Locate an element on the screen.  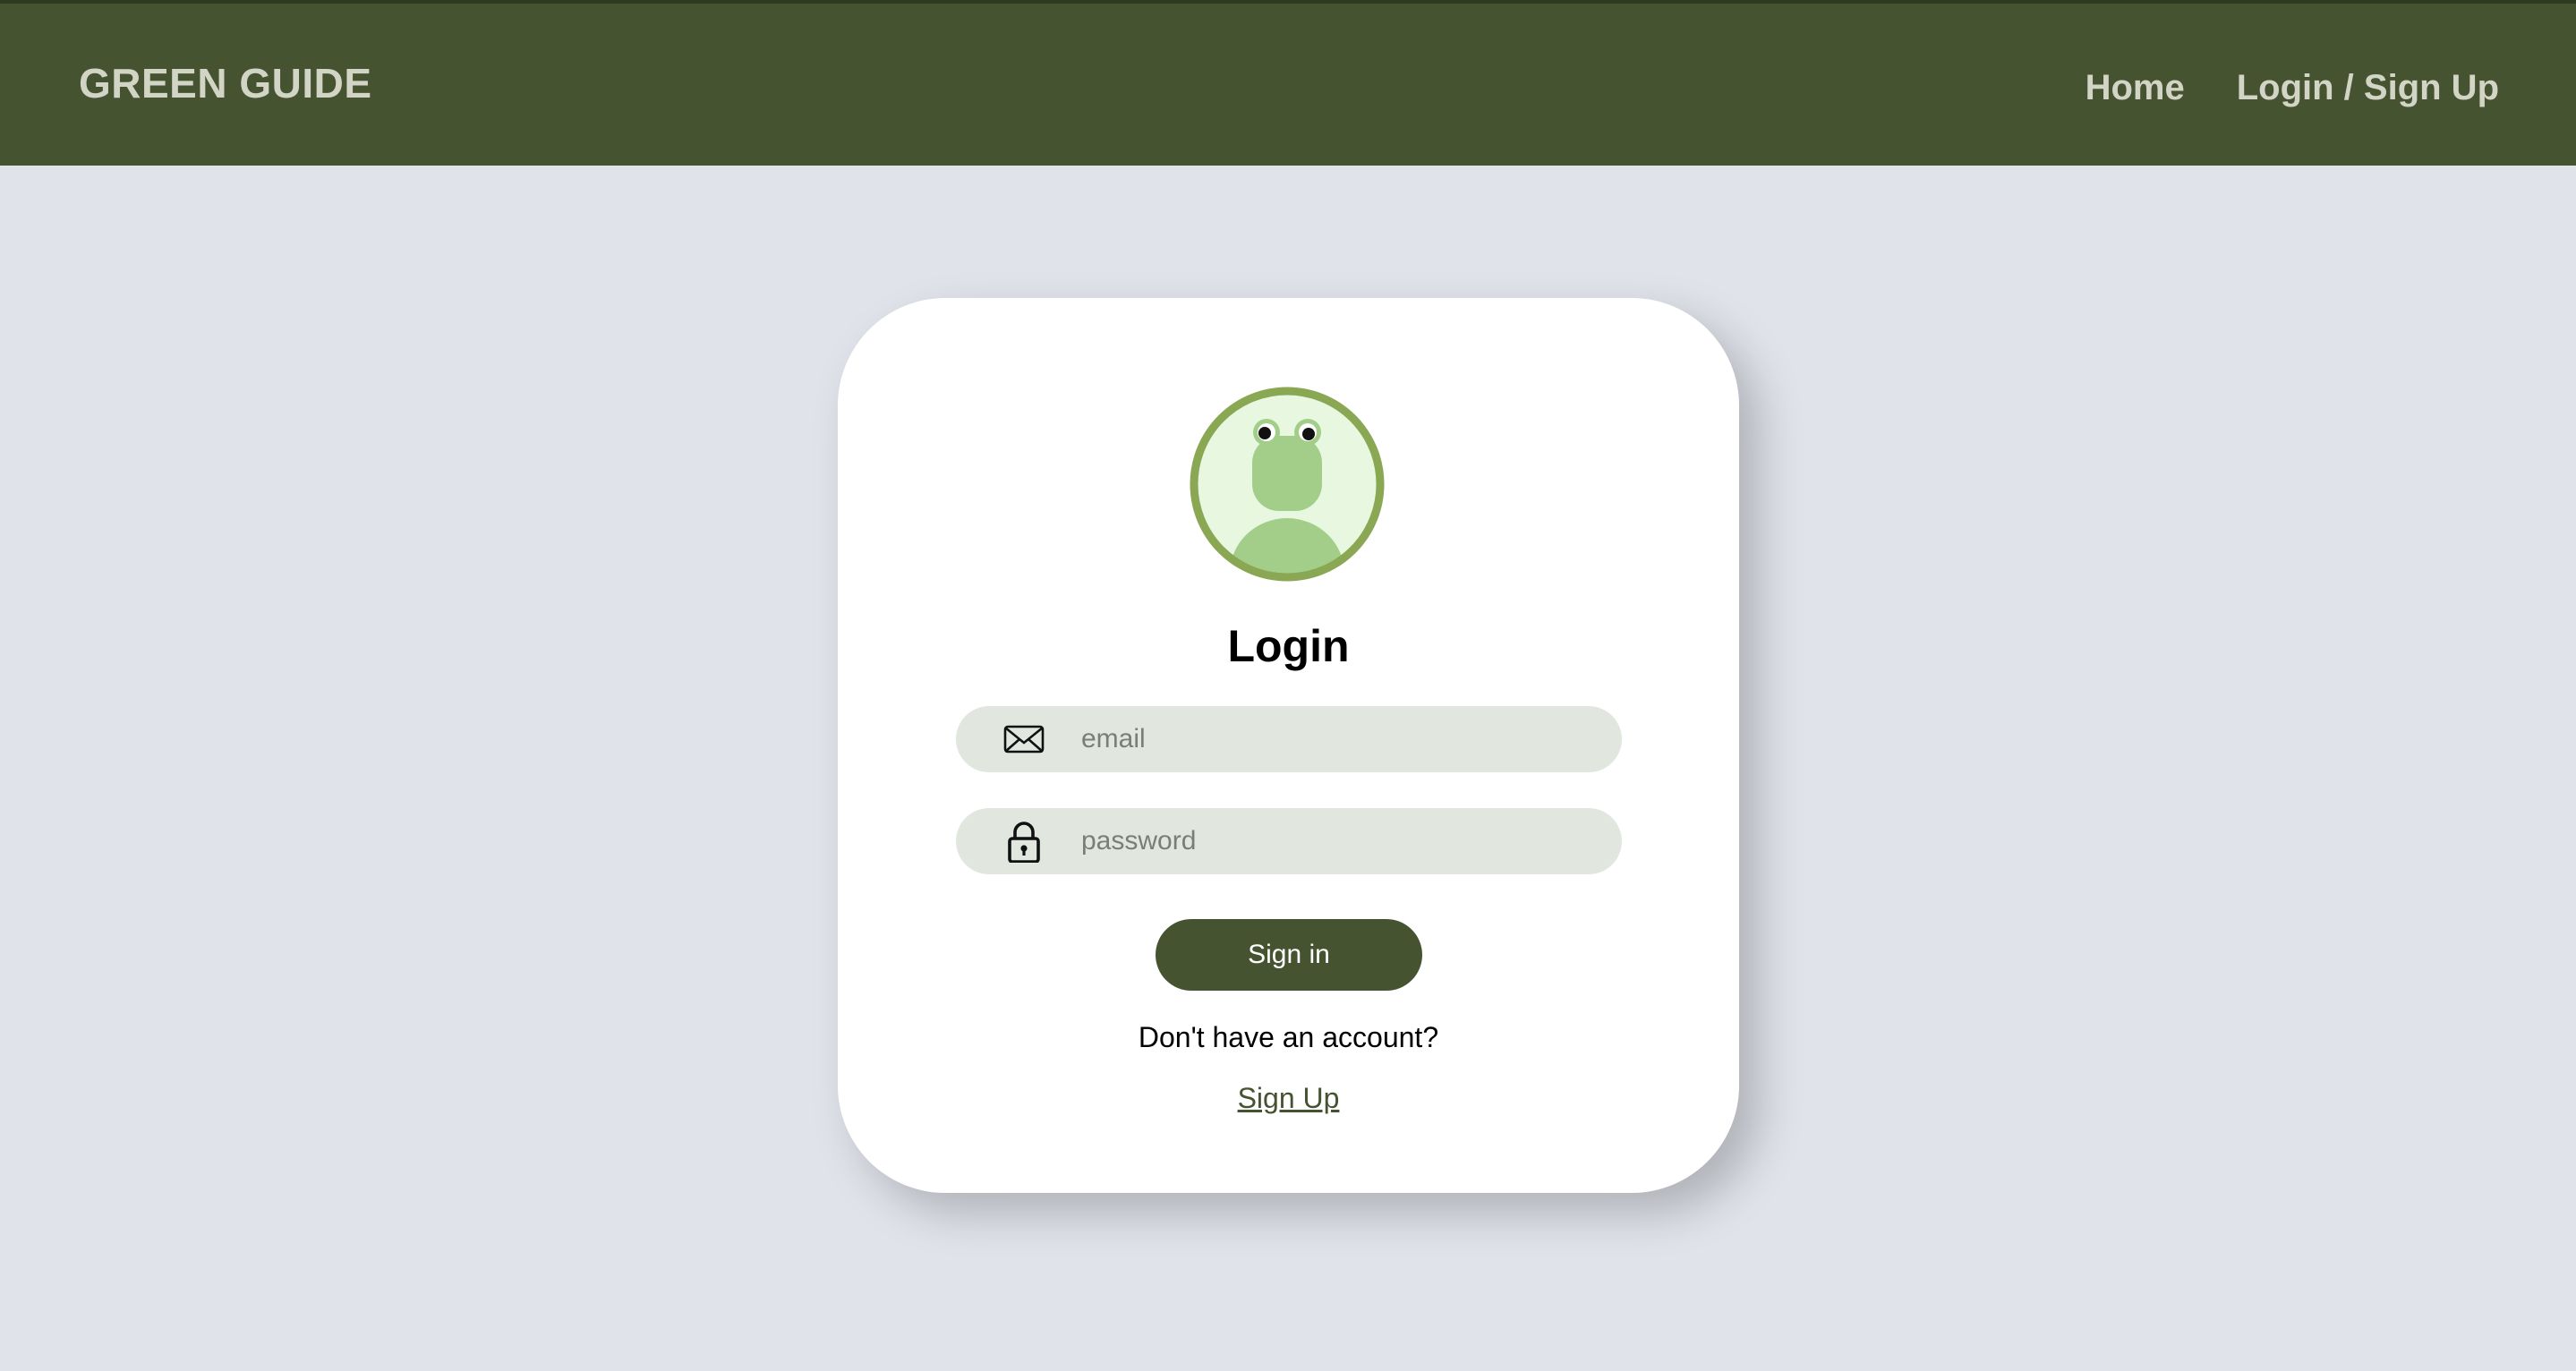
password-field is located at coordinates (1289, 841).